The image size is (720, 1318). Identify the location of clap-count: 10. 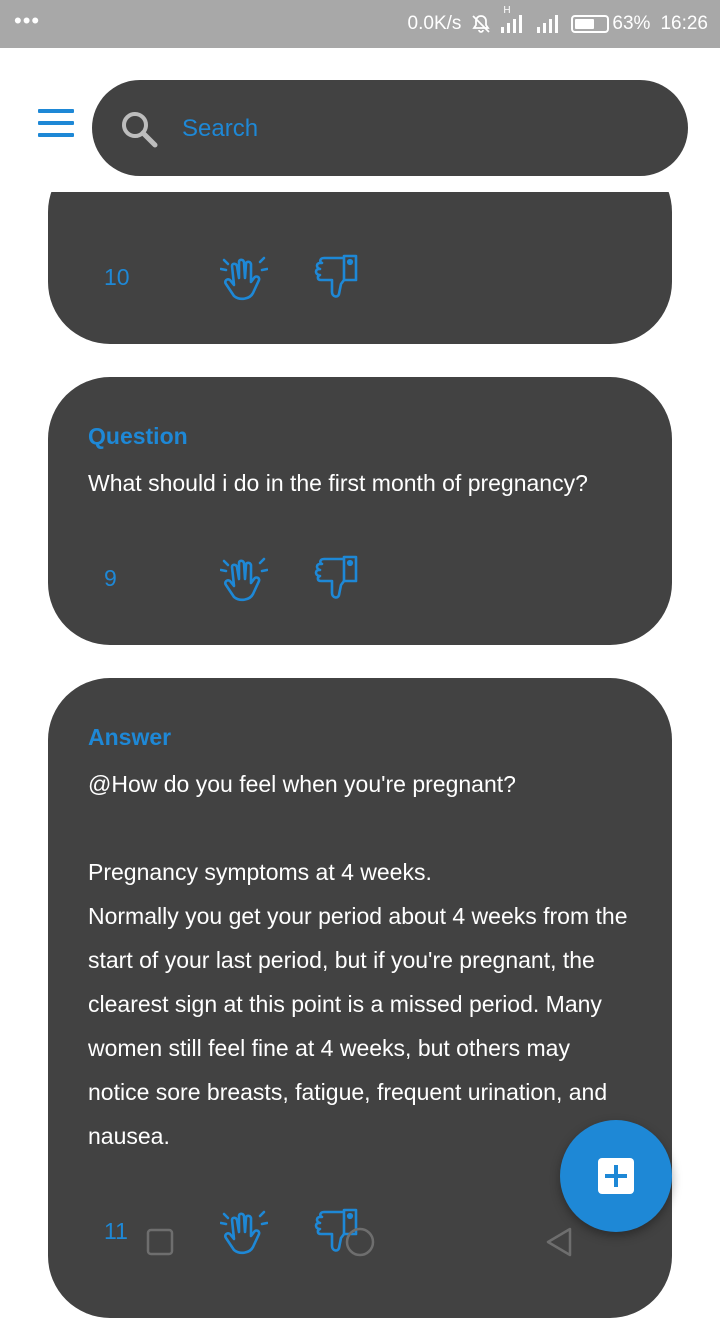
(117, 277).